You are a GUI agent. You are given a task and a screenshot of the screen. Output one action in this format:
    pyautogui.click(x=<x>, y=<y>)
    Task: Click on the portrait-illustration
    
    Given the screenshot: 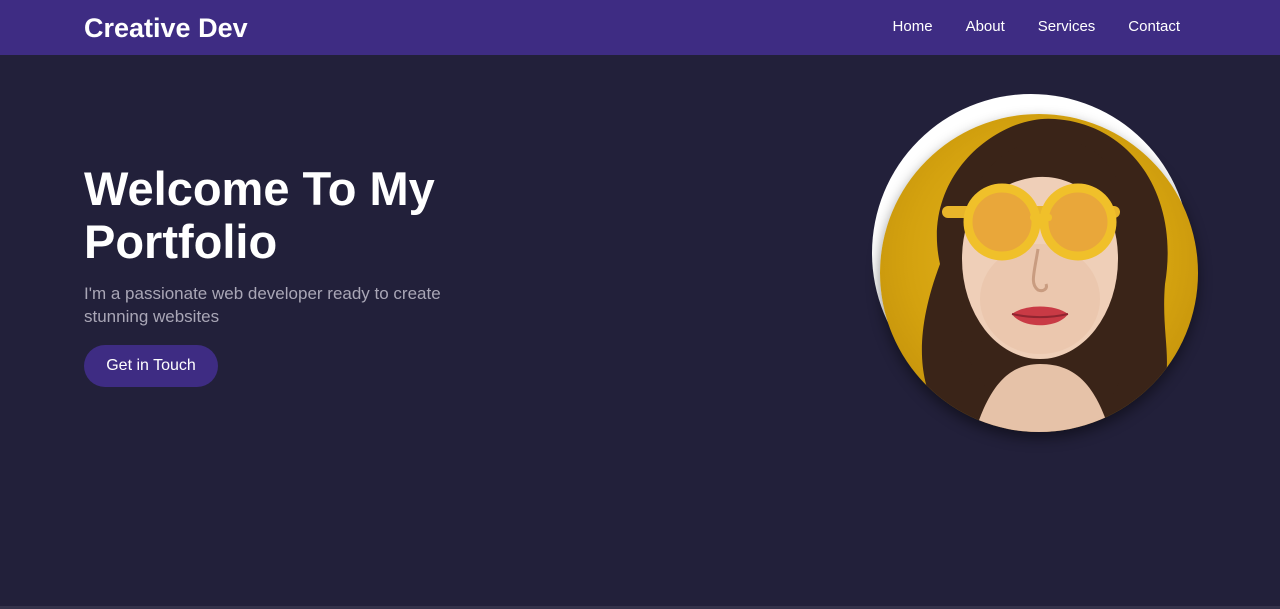 What is the action you would take?
    pyautogui.click(x=1044, y=275)
    